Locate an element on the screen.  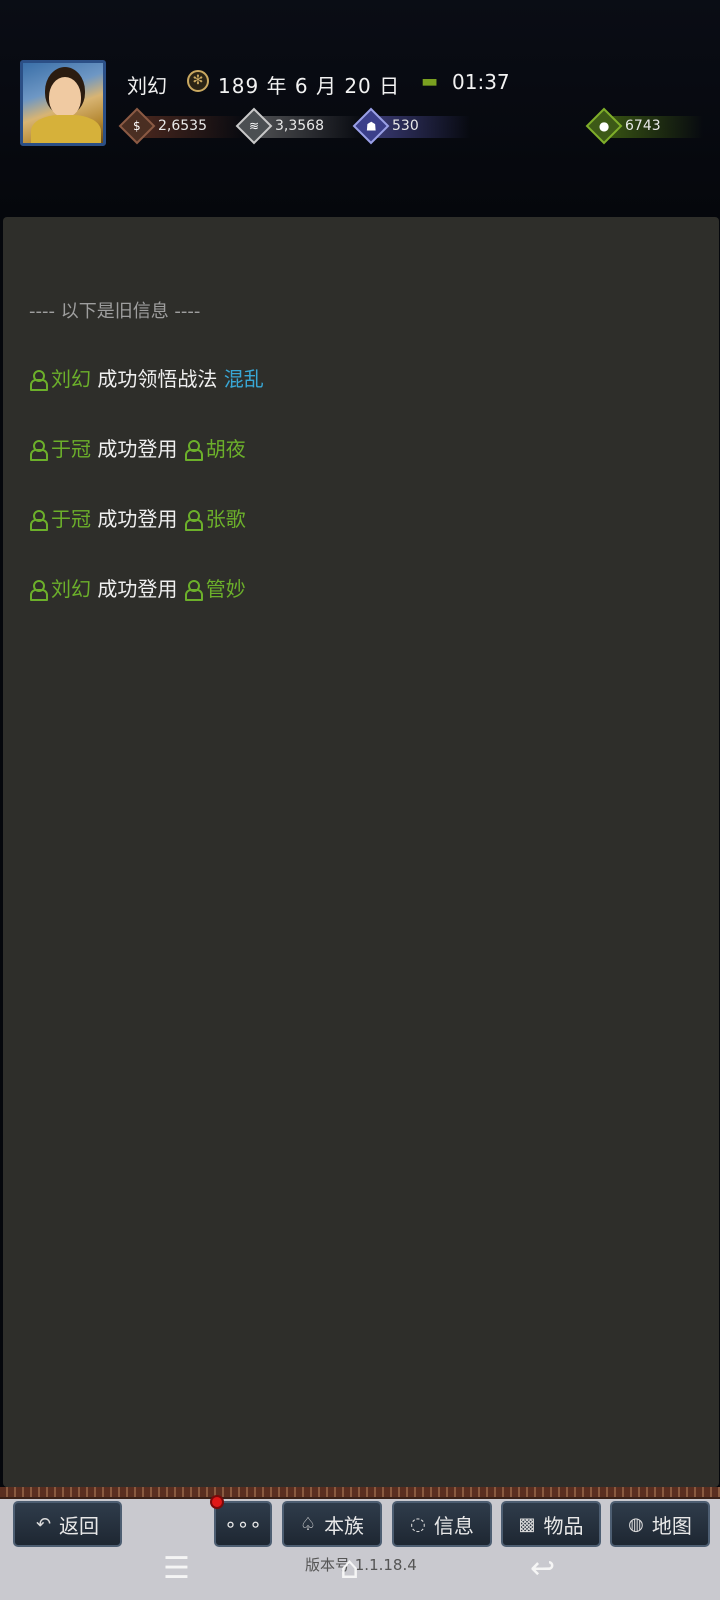
gold-value: 6743 is located at coordinates (643, 126).